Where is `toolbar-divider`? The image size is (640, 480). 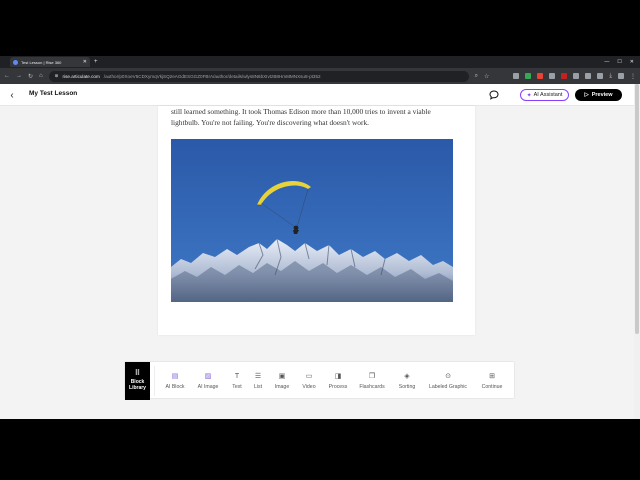
toolbar-divider is located at coordinates (154, 381).